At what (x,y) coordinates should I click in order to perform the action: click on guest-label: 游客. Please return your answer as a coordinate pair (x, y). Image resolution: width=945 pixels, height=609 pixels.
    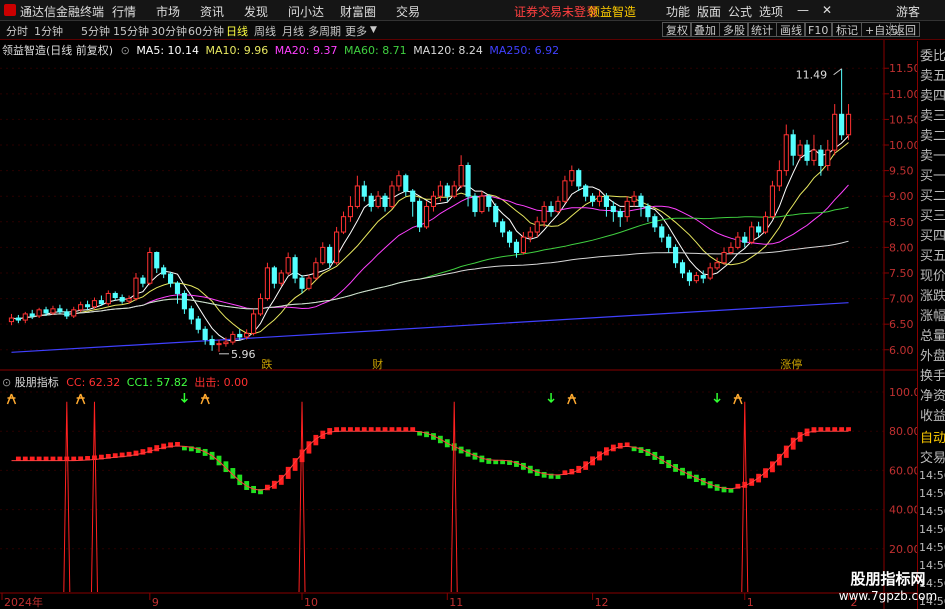
    Looking at the image, I should click on (908, 11).